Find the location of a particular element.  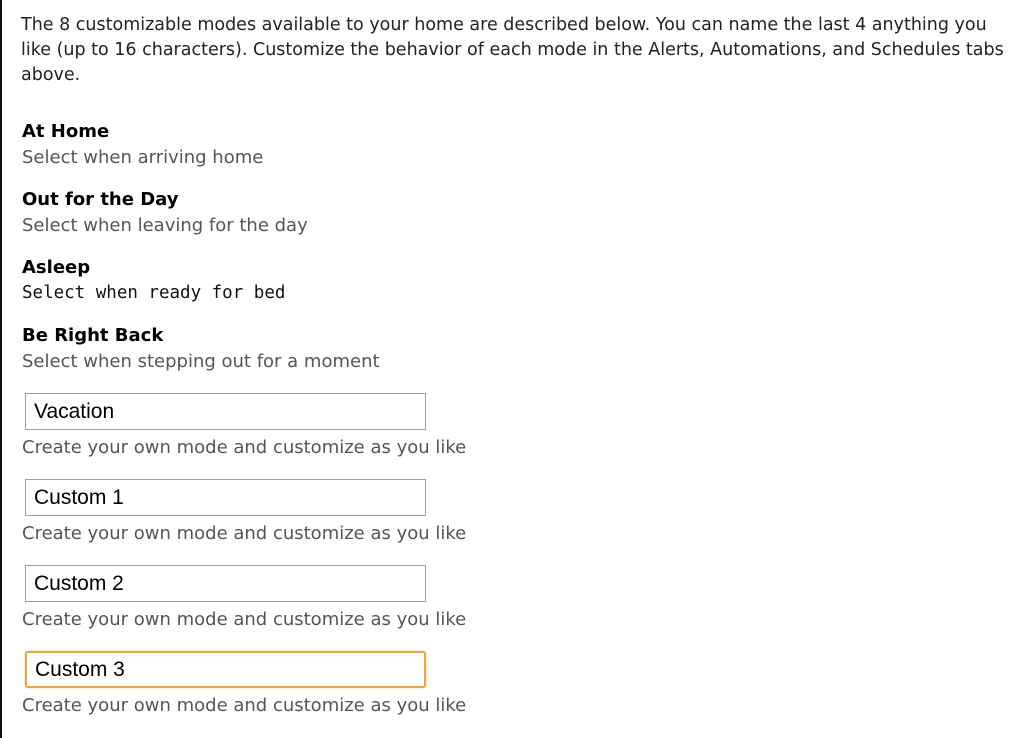

mode-title-be-right-back: Be Right Back is located at coordinates (93, 335).